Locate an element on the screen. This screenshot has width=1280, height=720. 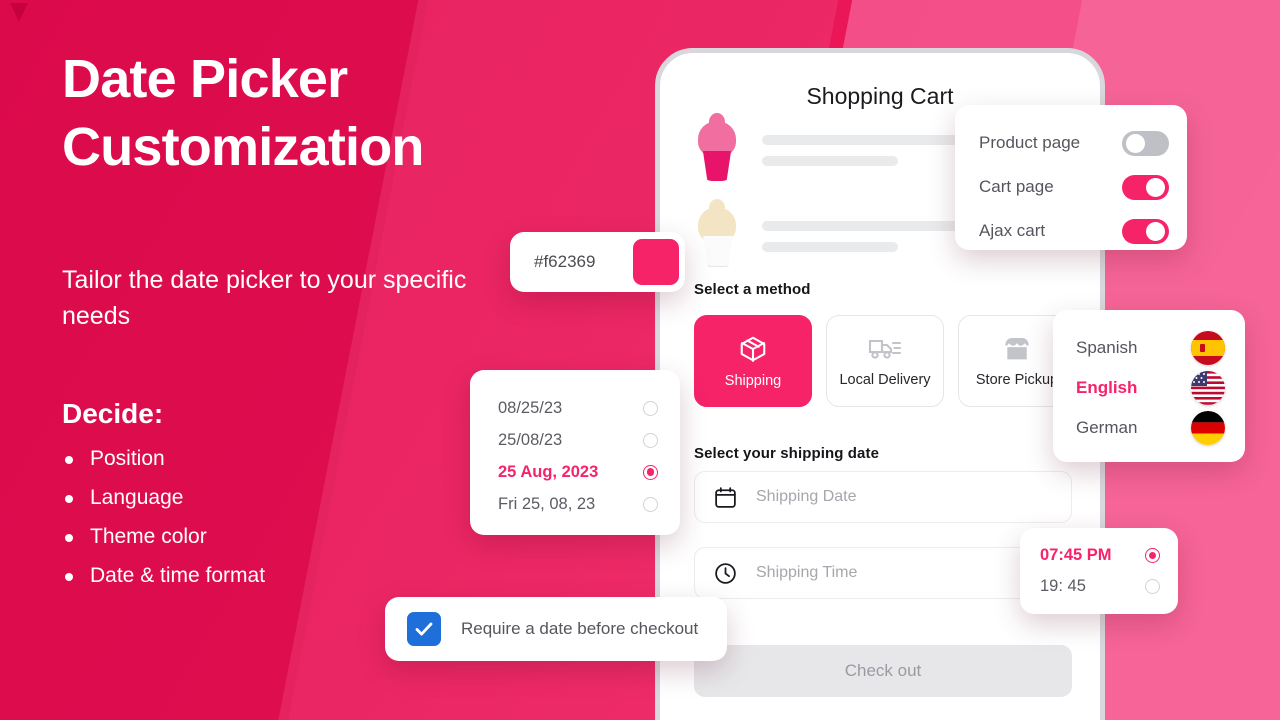
language-option-german: German is located at coordinates (1149, 428).